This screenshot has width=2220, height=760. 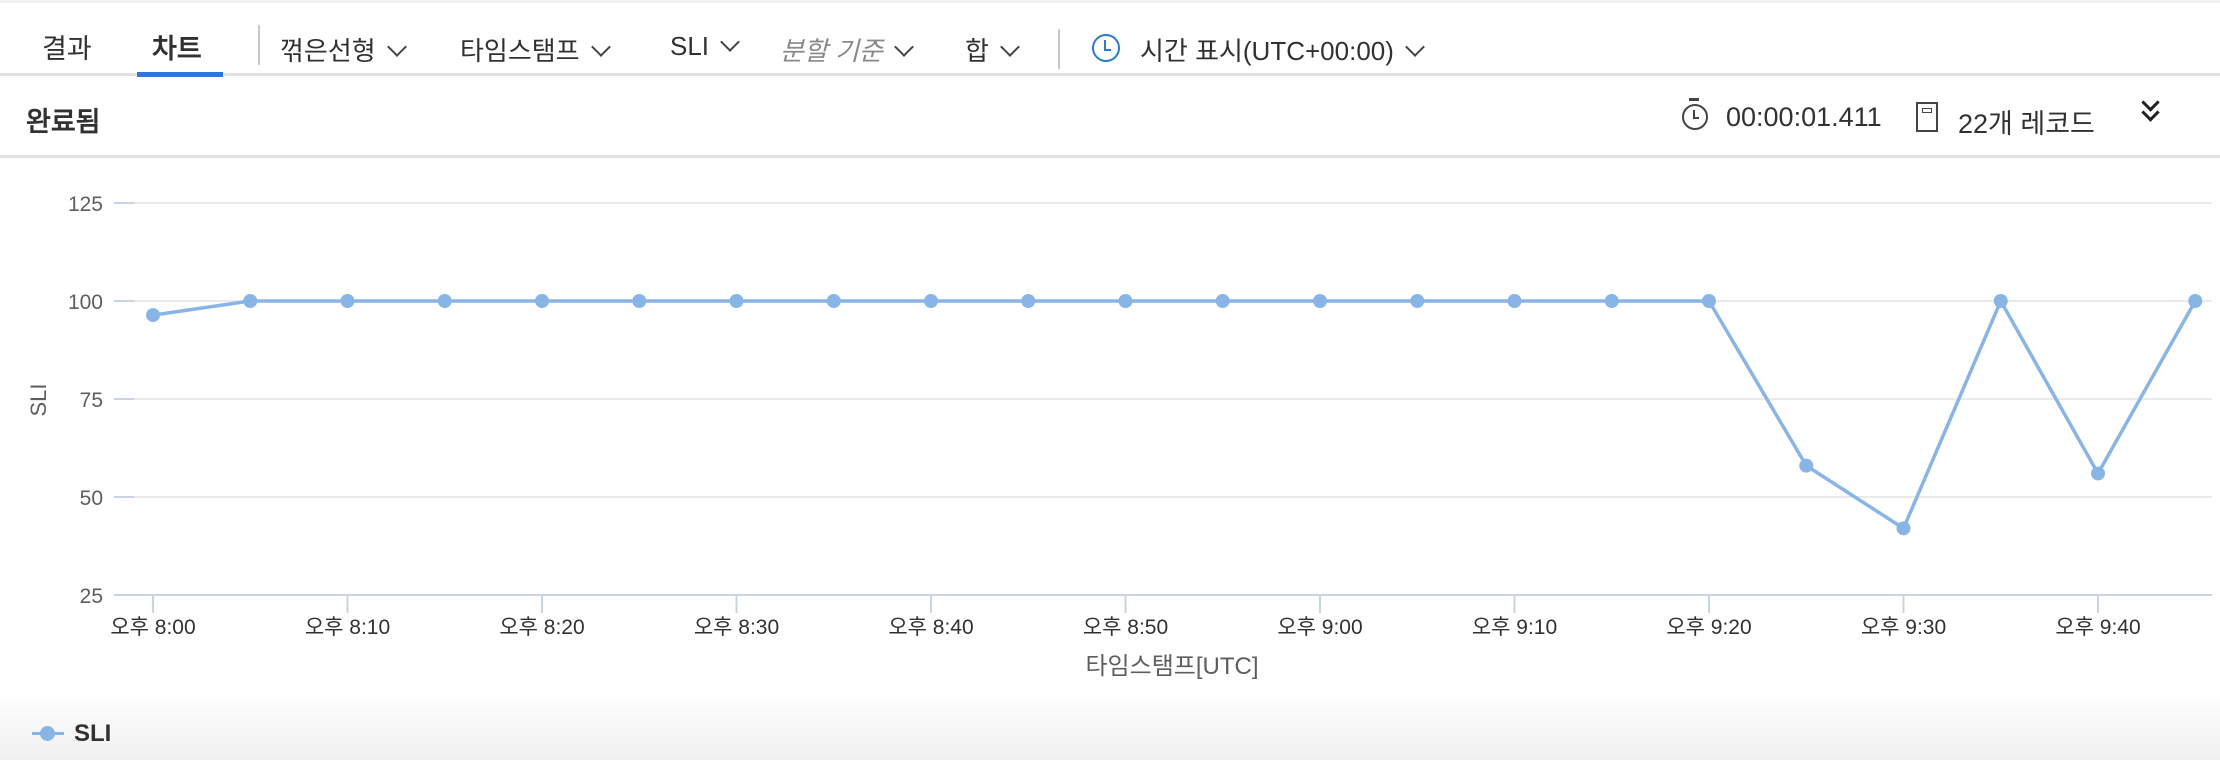 I want to click on y-axis-title: SLI, so click(x=38, y=399).